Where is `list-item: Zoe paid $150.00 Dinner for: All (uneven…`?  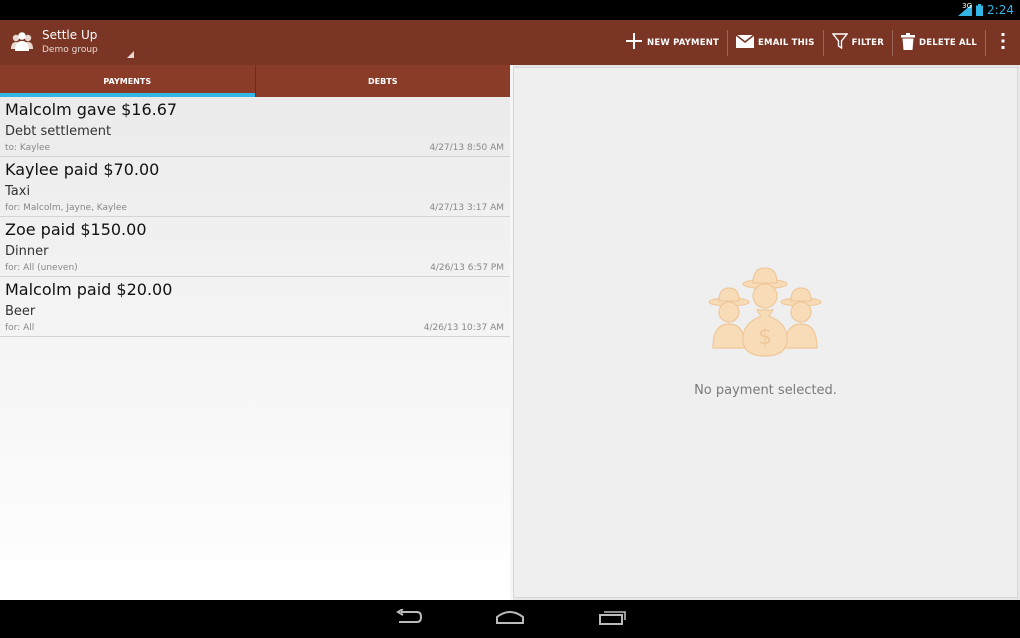 list-item: Zoe paid $150.00 Dinner for: All (uneven… is located at coordinates (255, 247).